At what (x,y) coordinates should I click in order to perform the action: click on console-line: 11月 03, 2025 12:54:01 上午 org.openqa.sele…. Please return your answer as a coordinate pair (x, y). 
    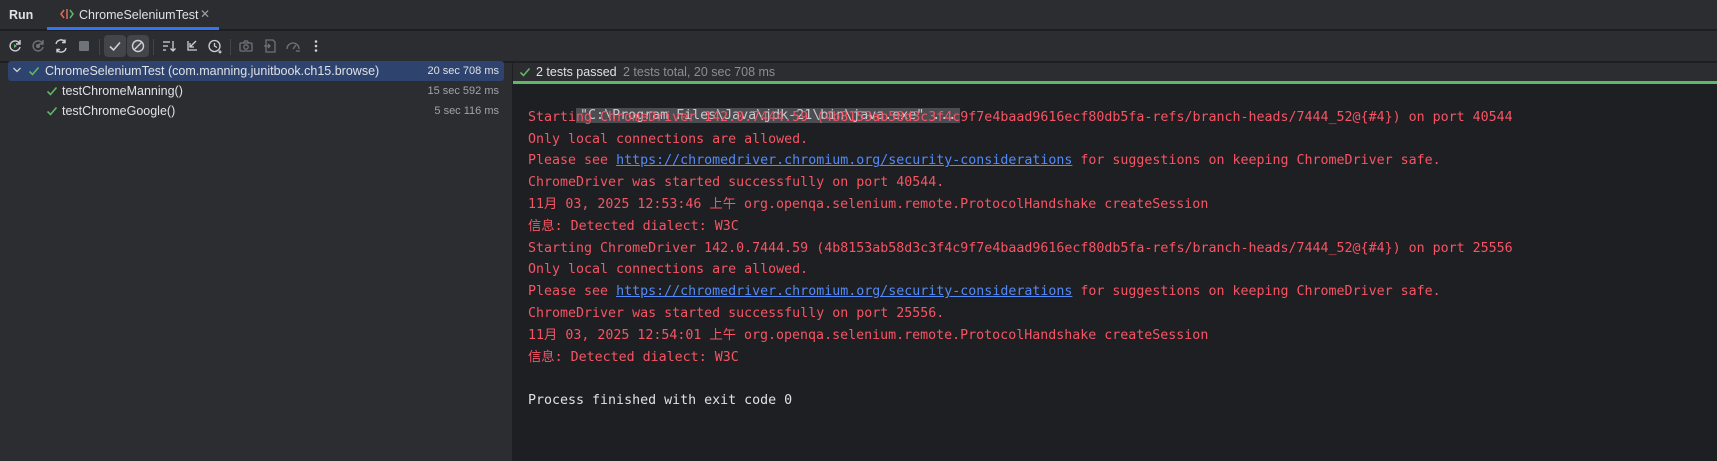
    Looking at the image, I should click on (868, 335).